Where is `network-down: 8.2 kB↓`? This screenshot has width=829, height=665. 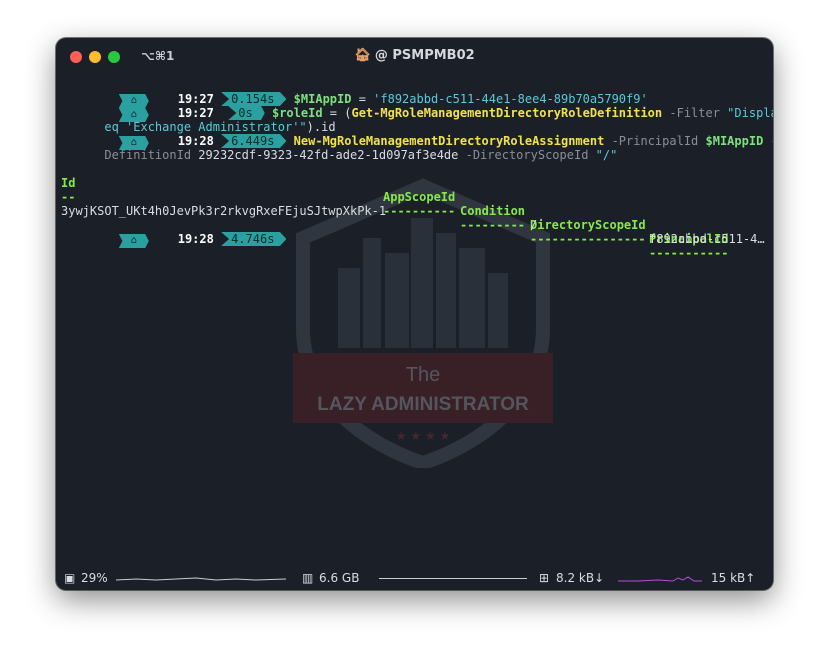 network-down: 8.2 kB↓ is located at coordinates (580, 578).